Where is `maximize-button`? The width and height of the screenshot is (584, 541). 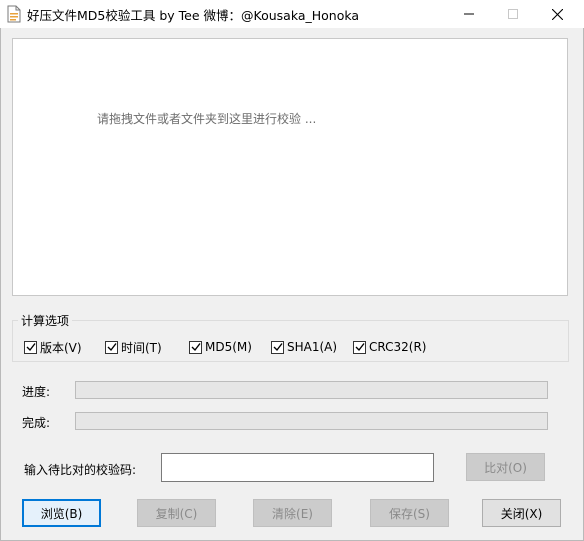 maximize-button is located at coordinates (513, 14).